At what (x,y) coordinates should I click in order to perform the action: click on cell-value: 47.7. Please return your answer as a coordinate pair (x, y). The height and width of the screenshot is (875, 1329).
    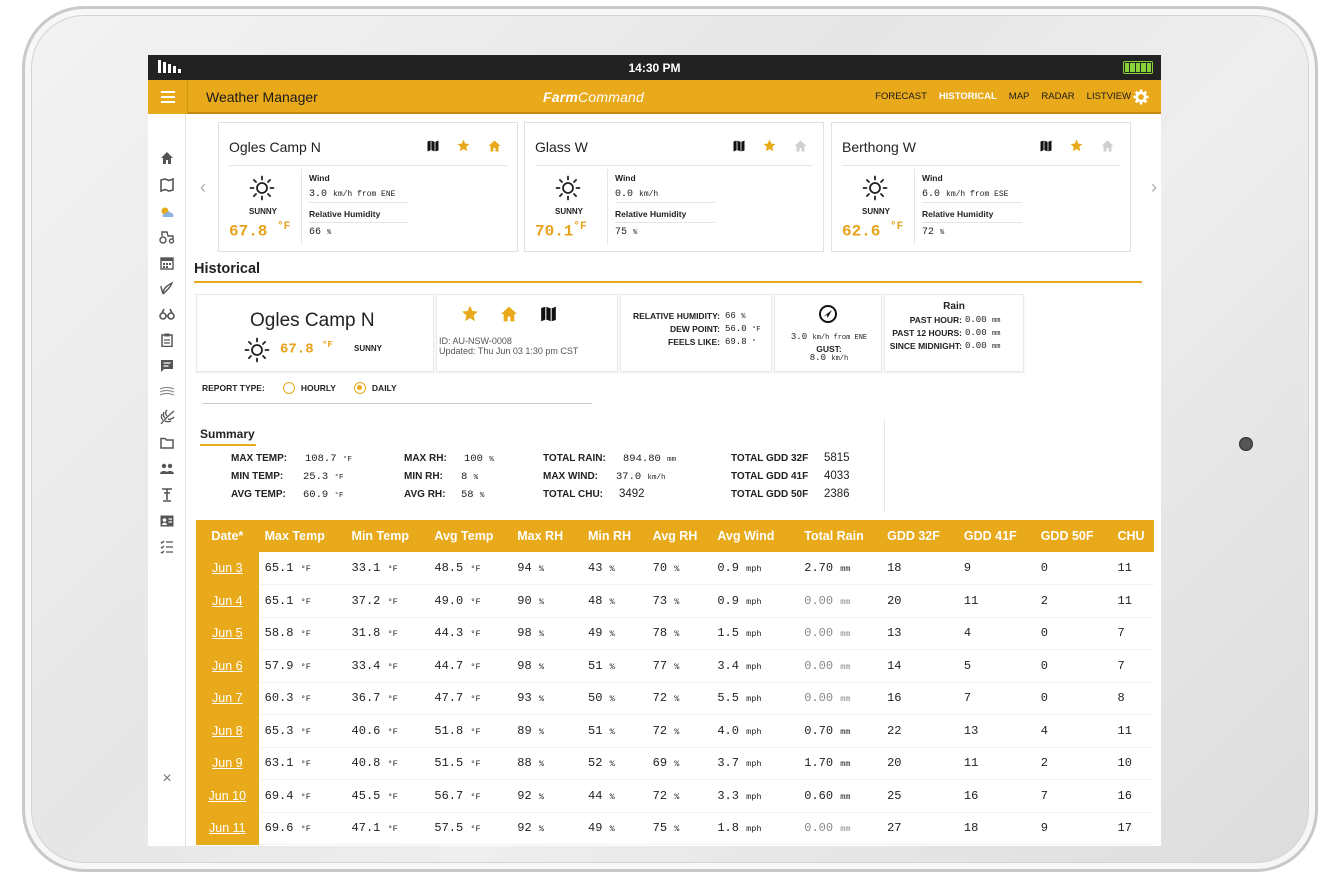
    Looking at the image, I should click on (449, 698).